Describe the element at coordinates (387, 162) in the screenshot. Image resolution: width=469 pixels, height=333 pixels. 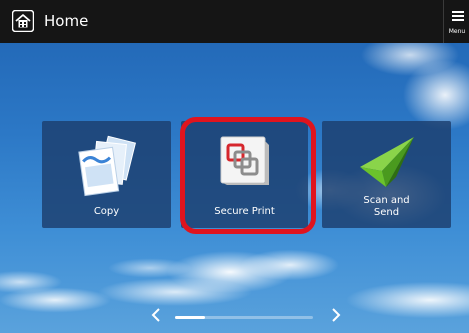
I see `paper-plane-icon` at that location.